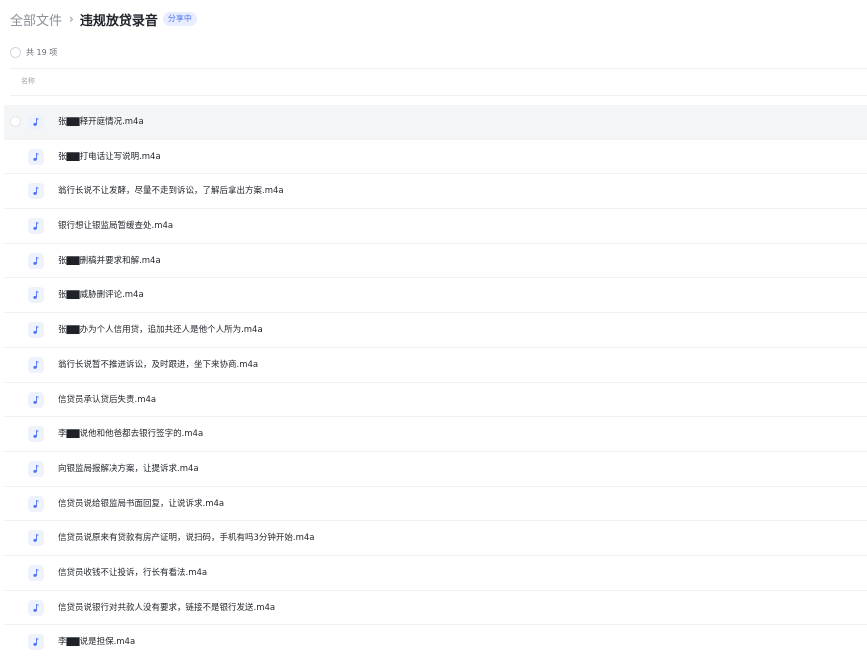 The image size is (867, 658). Describe the element at coordinates (15, 52) in the screenshot. I see `select-all-checkbox` at that location.